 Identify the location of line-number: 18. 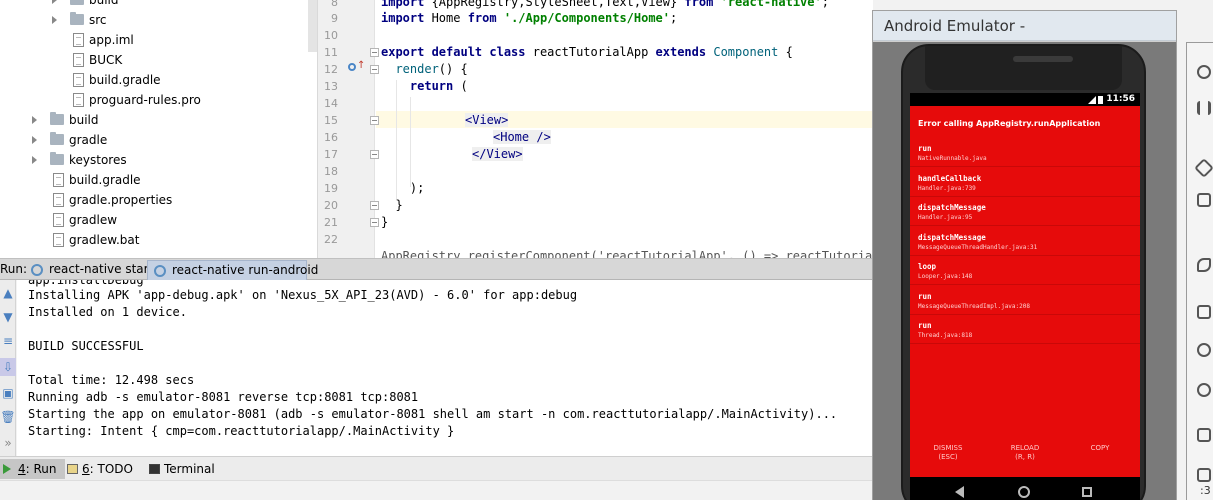
(331, 171).